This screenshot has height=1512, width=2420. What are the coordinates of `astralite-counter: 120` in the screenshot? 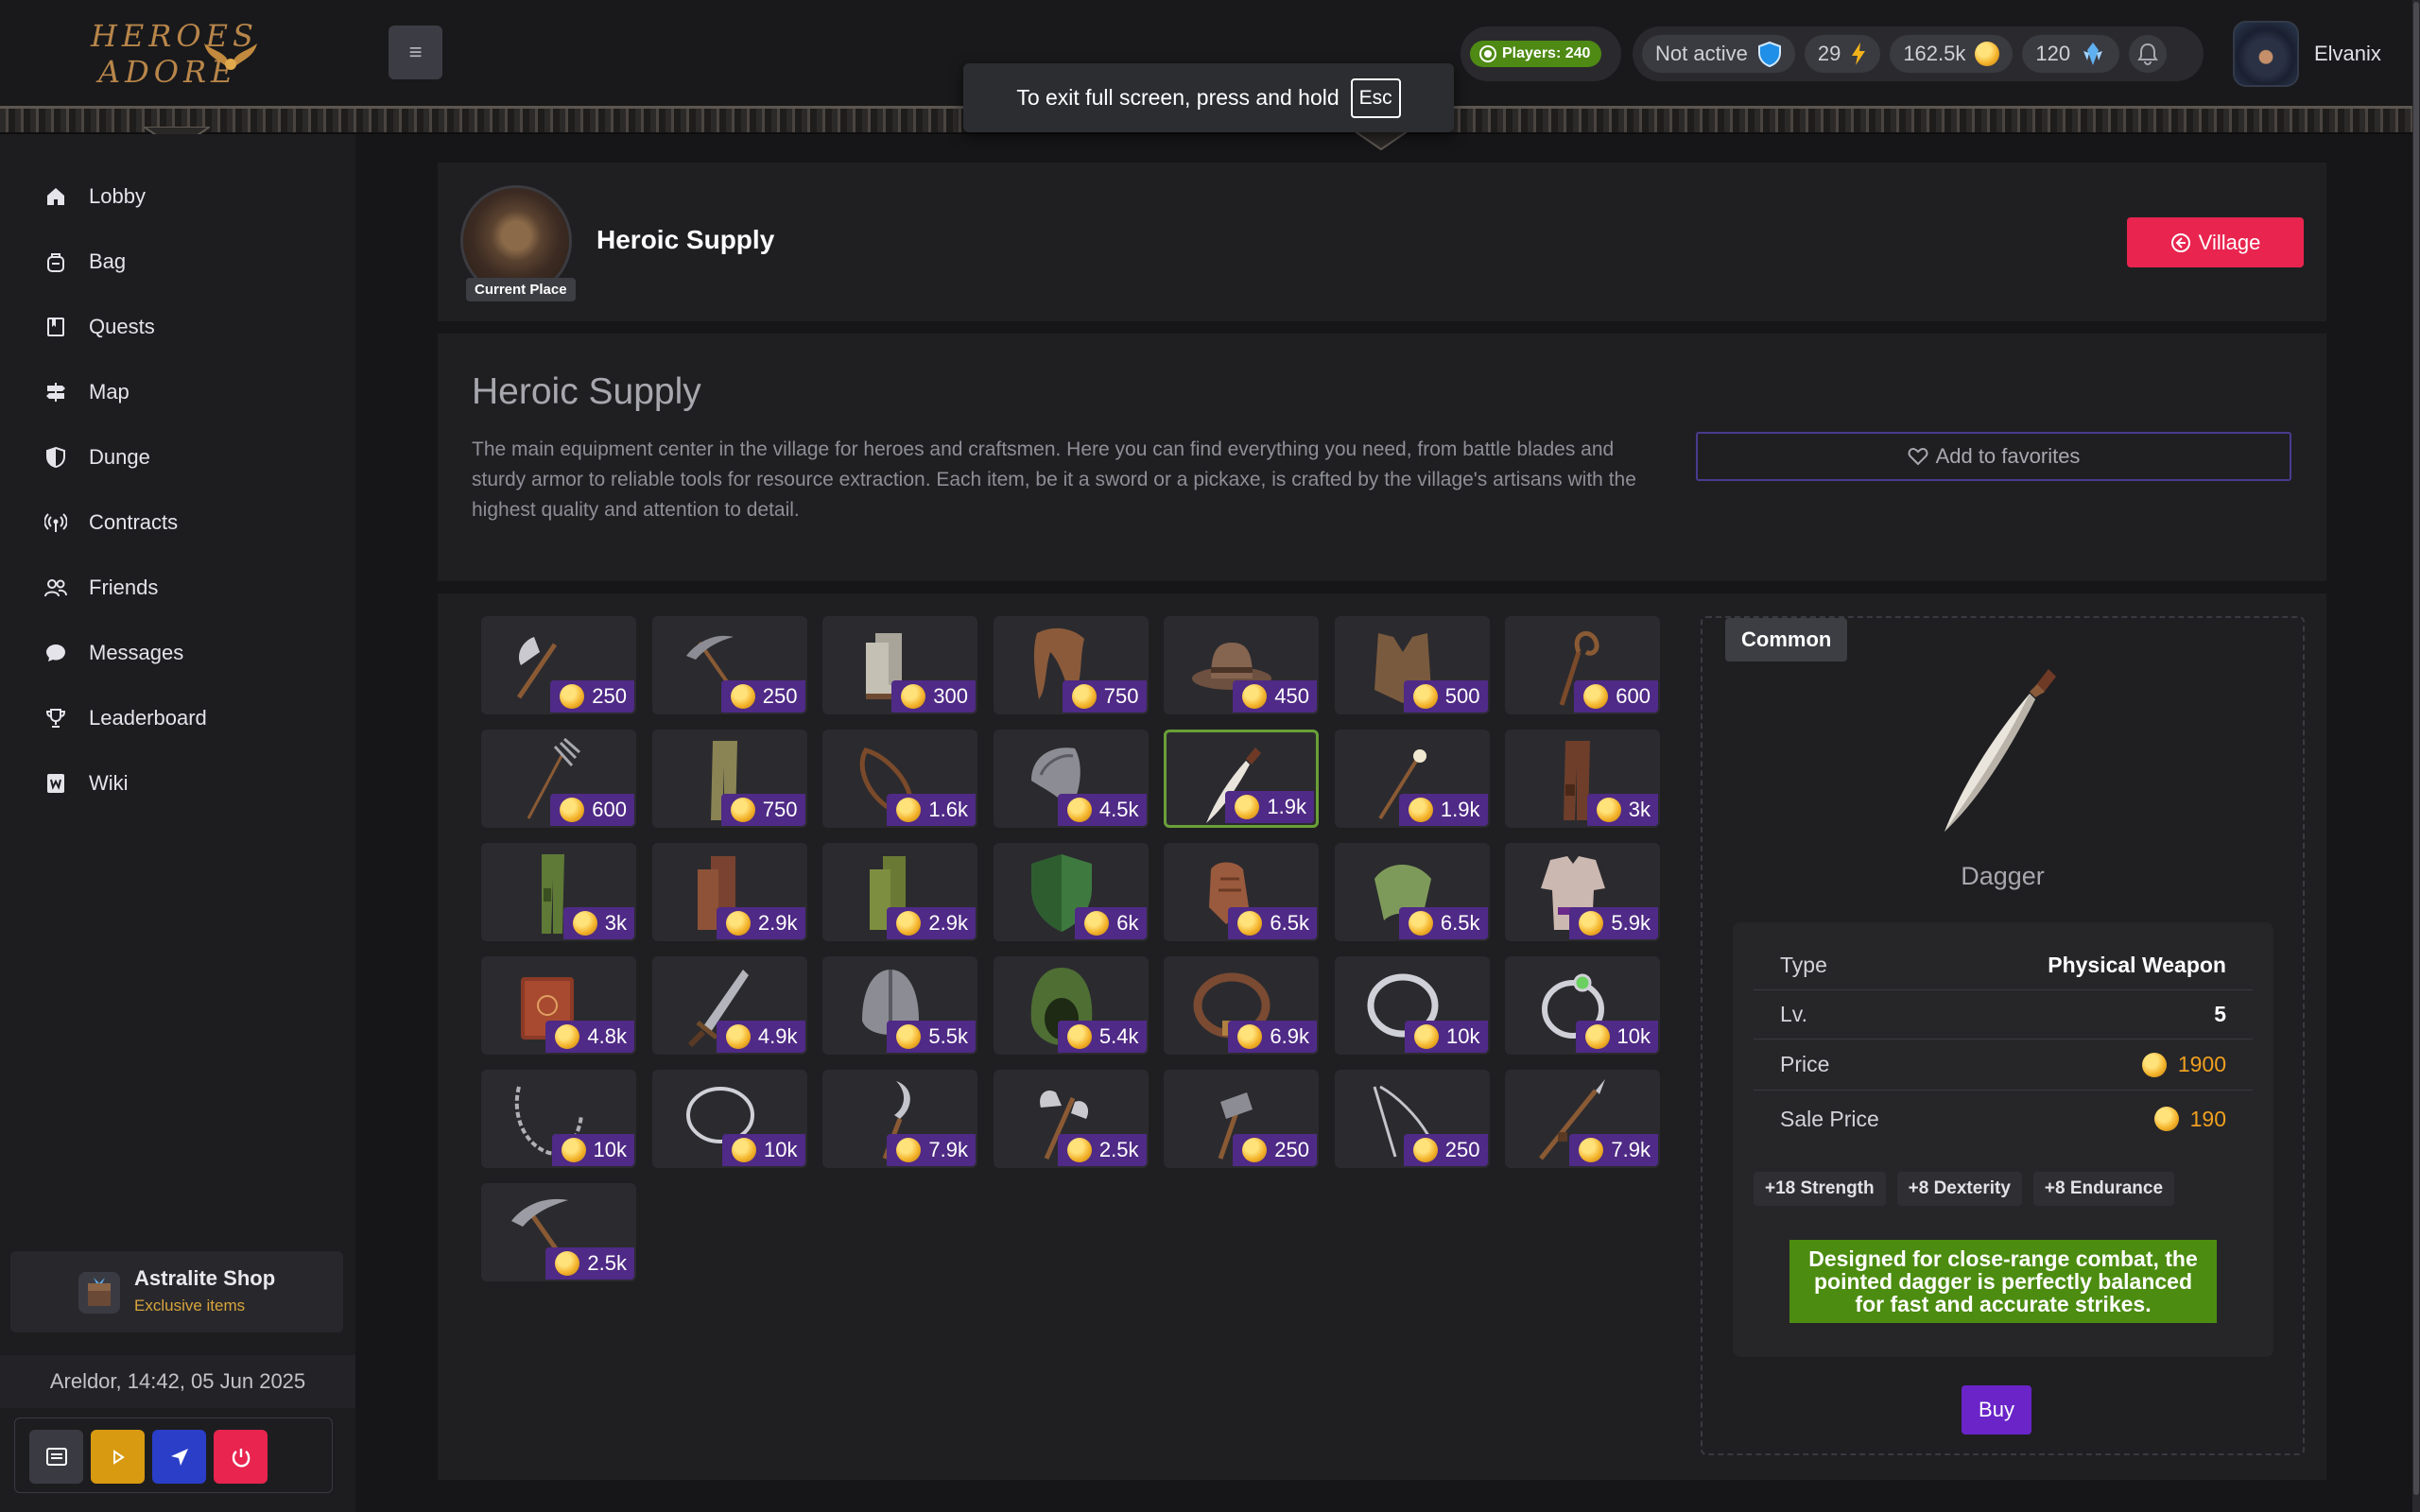 It's located at (2071, 54).